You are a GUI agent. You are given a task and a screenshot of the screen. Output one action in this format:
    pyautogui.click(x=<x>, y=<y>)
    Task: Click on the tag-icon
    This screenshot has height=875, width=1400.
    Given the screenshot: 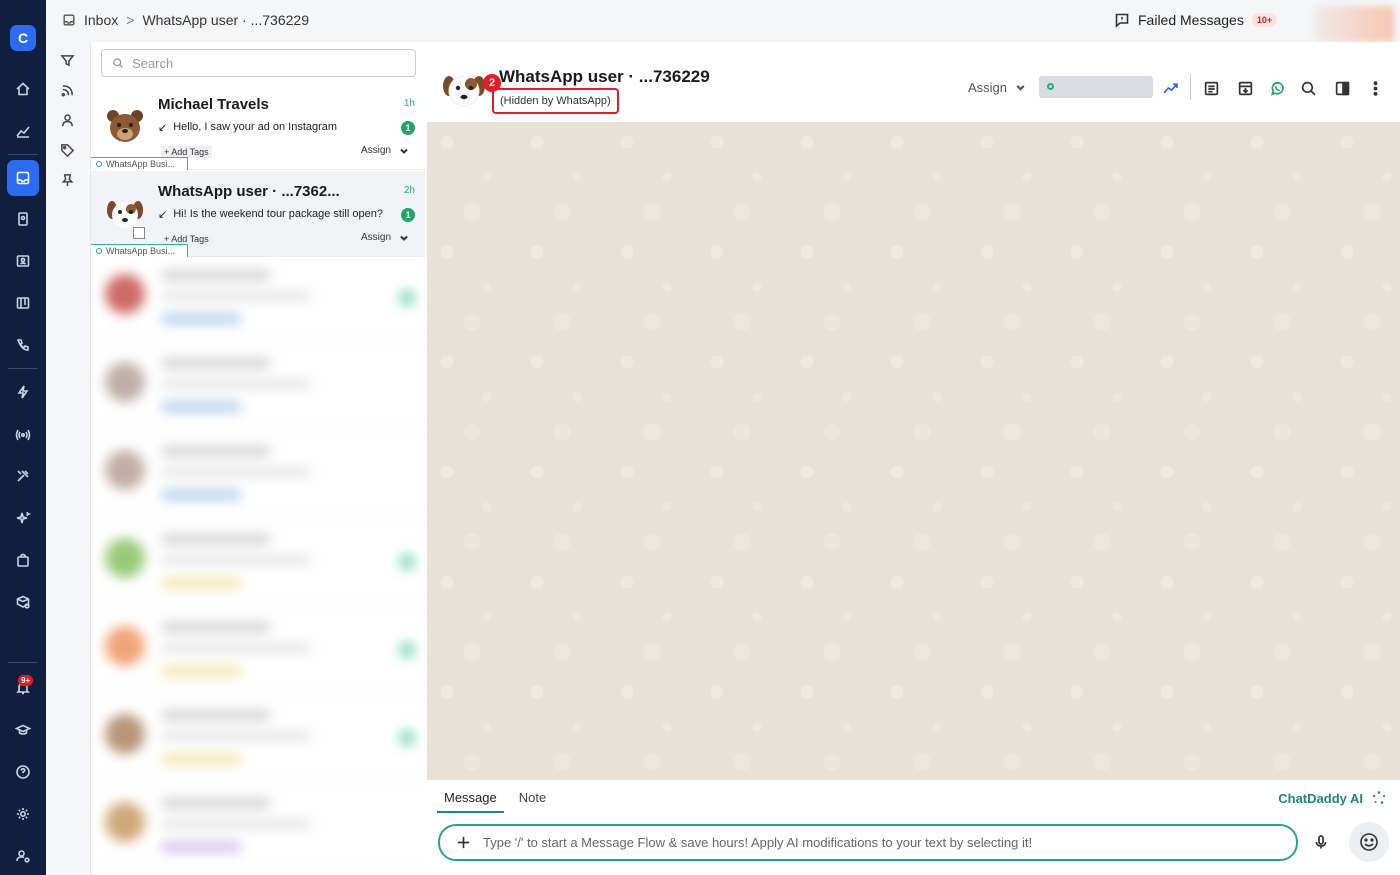 What is the action you would take?
    pyautogui.click(x=68, y=151)
    